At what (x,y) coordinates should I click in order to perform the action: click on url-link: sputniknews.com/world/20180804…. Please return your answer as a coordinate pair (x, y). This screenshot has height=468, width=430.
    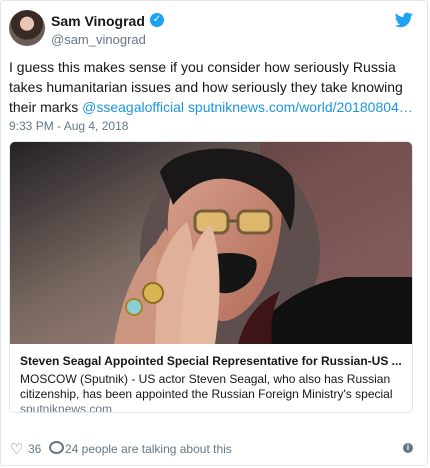
    Looking at the image, I should click on (300, 107).